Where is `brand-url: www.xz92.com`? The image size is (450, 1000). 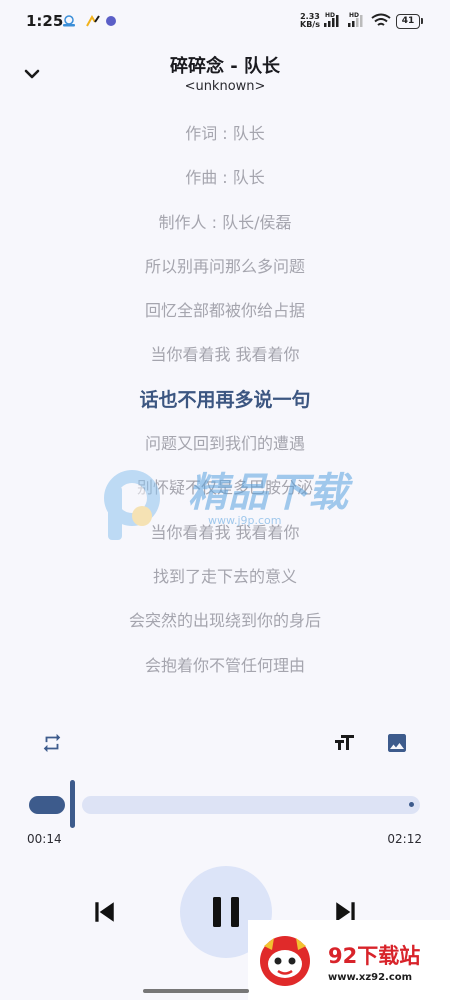 brand-url: www.xz92.com is located at coordinates (370, 977).